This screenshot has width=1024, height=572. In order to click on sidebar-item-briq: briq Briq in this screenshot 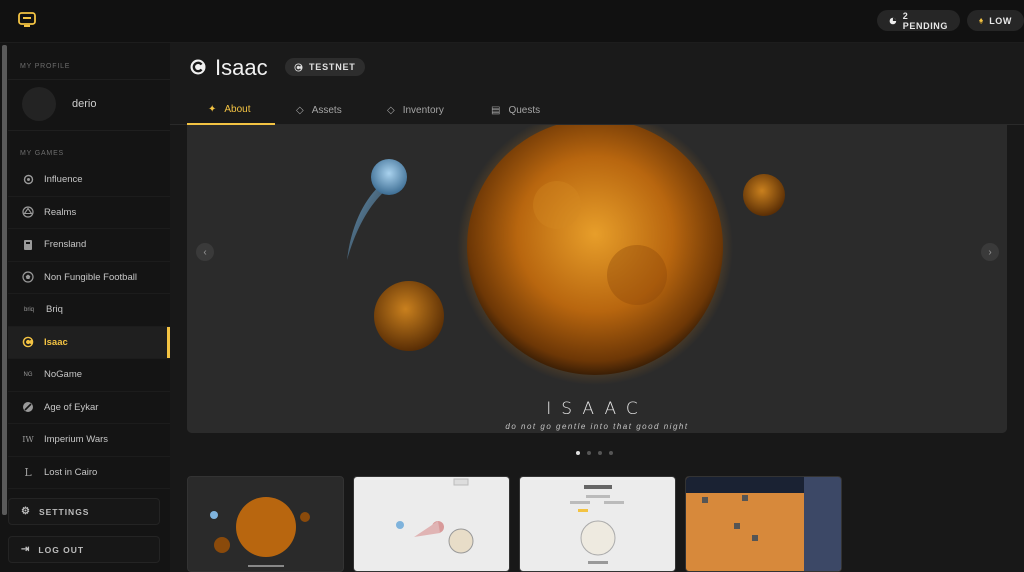, I will do `click(89, 310)`.